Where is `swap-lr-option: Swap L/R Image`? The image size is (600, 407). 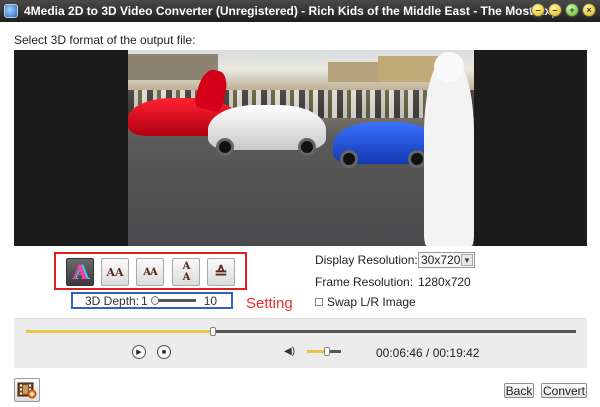 swap-lr-option: Swap L/R Image is located at coordinates (365, 302).